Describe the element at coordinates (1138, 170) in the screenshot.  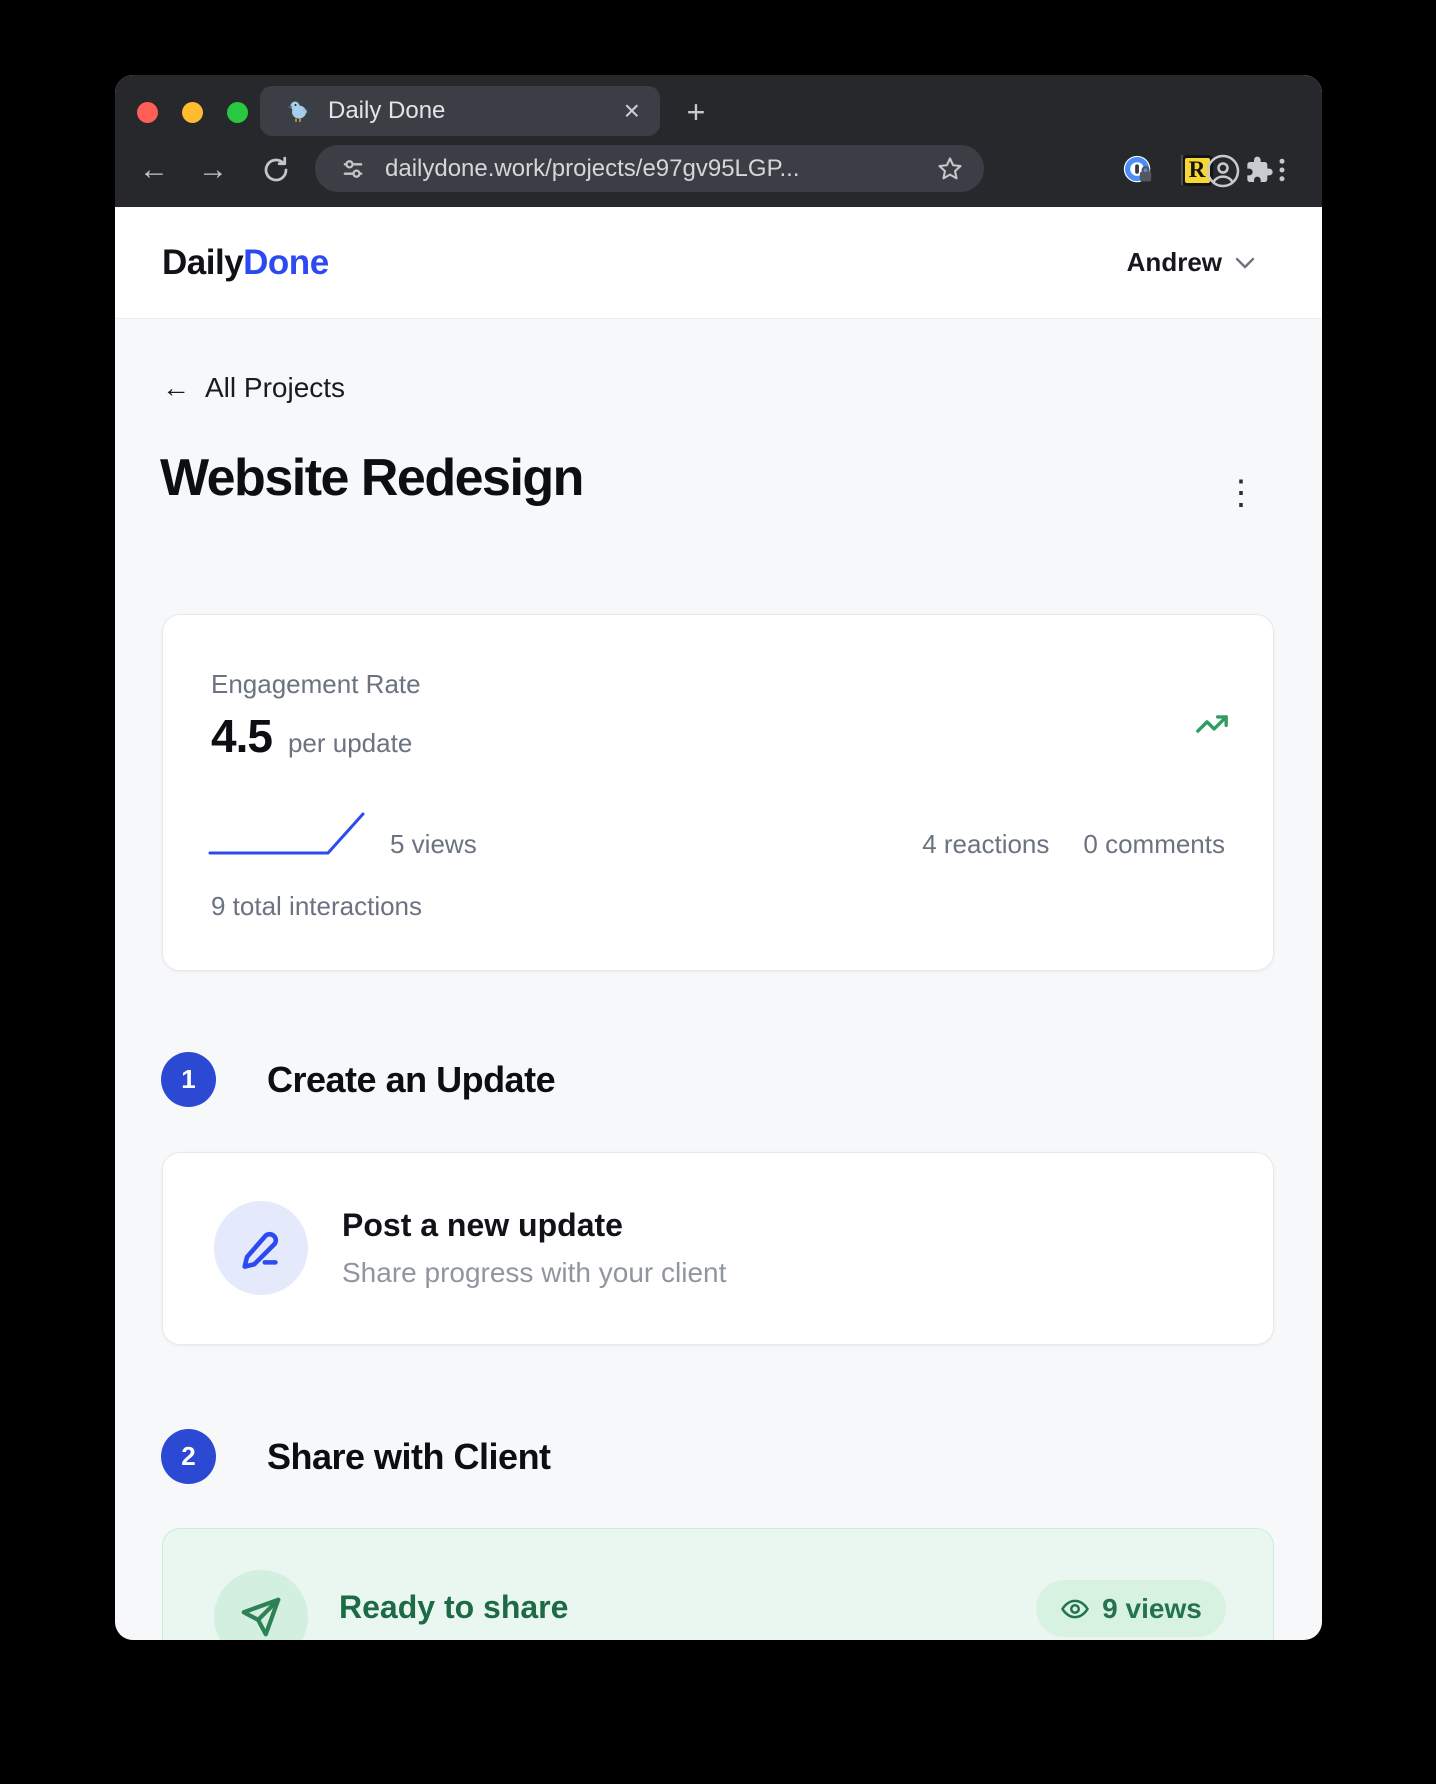
I see `password-manager-extension-icon` at that location.